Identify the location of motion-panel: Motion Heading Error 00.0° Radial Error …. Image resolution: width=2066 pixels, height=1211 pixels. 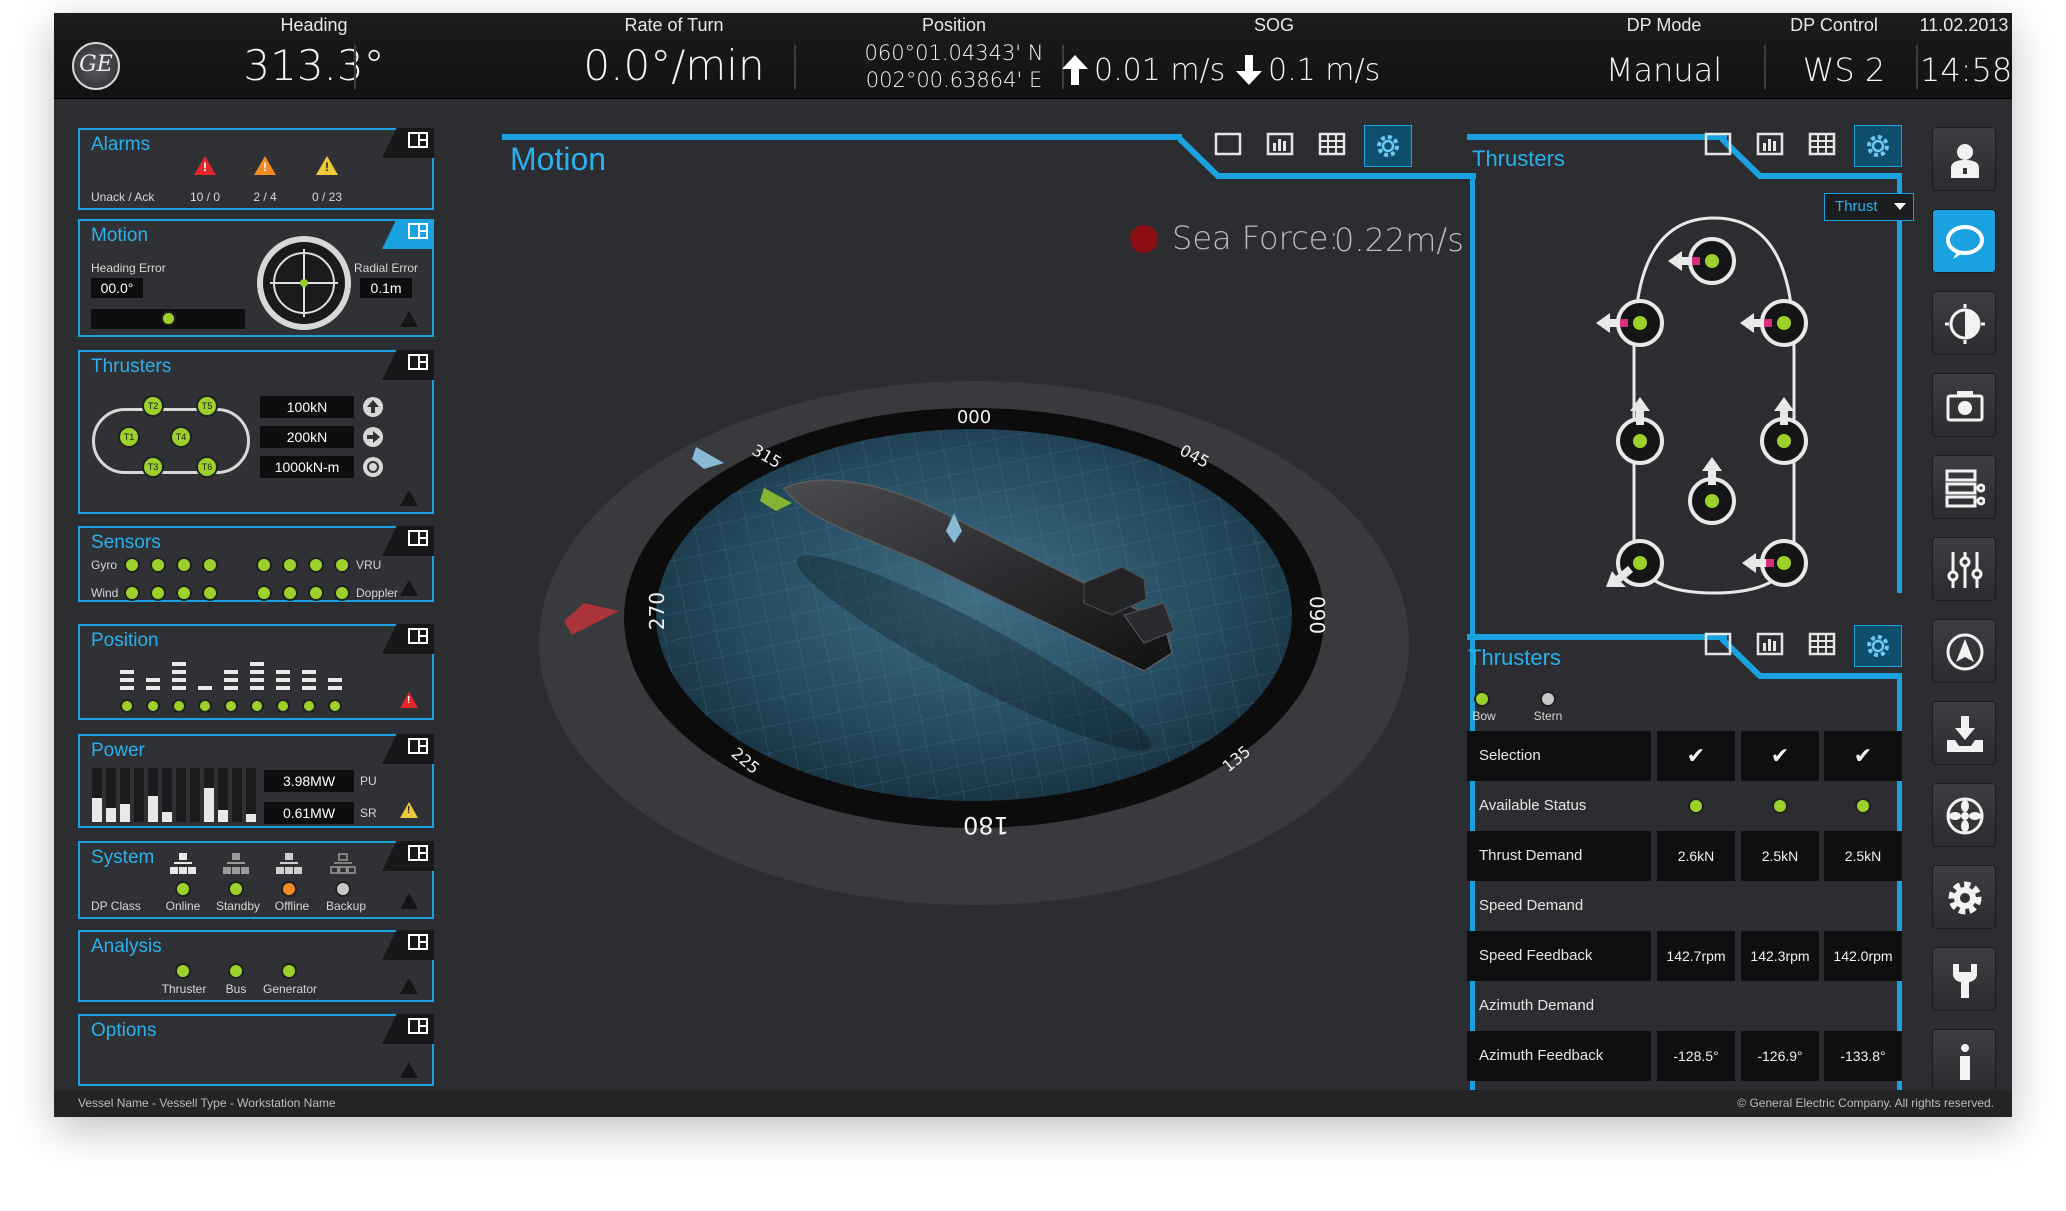
(256, 278).